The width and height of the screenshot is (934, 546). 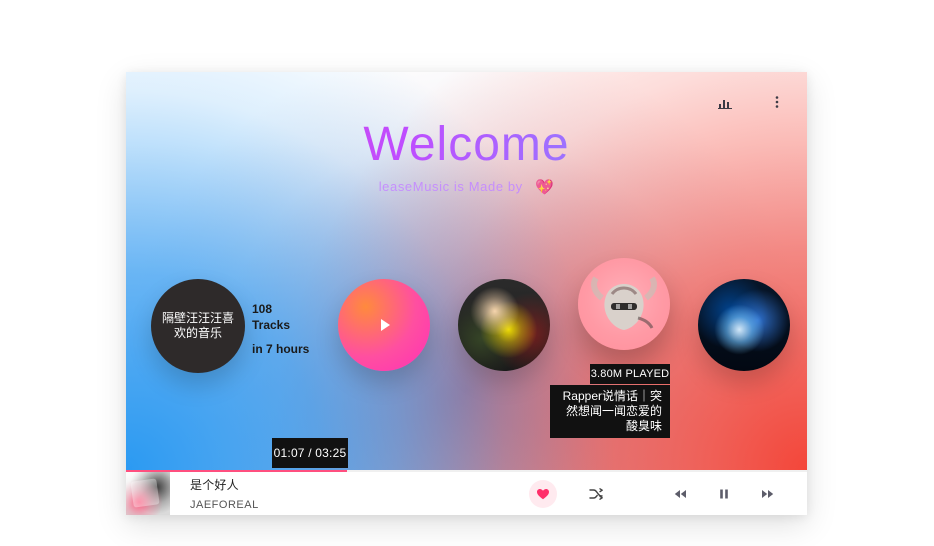 What do you see at coordinates (654, 493) in the screenshot?
I see `player-controls` at bounding box center [654, 493].